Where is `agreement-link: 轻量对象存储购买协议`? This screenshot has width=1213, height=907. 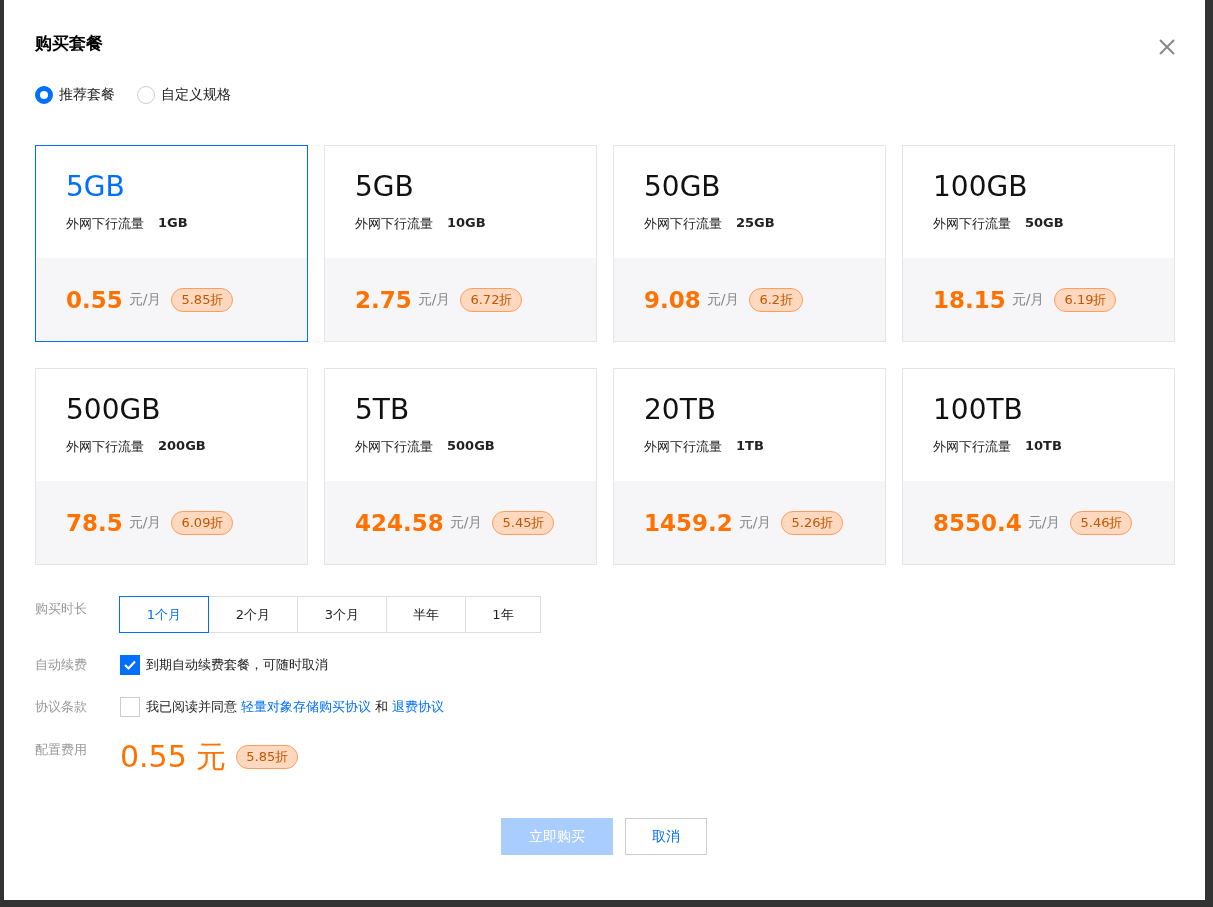
agreement-link: 轻量对象存储购买协议 is located at coordinates (306, 707).